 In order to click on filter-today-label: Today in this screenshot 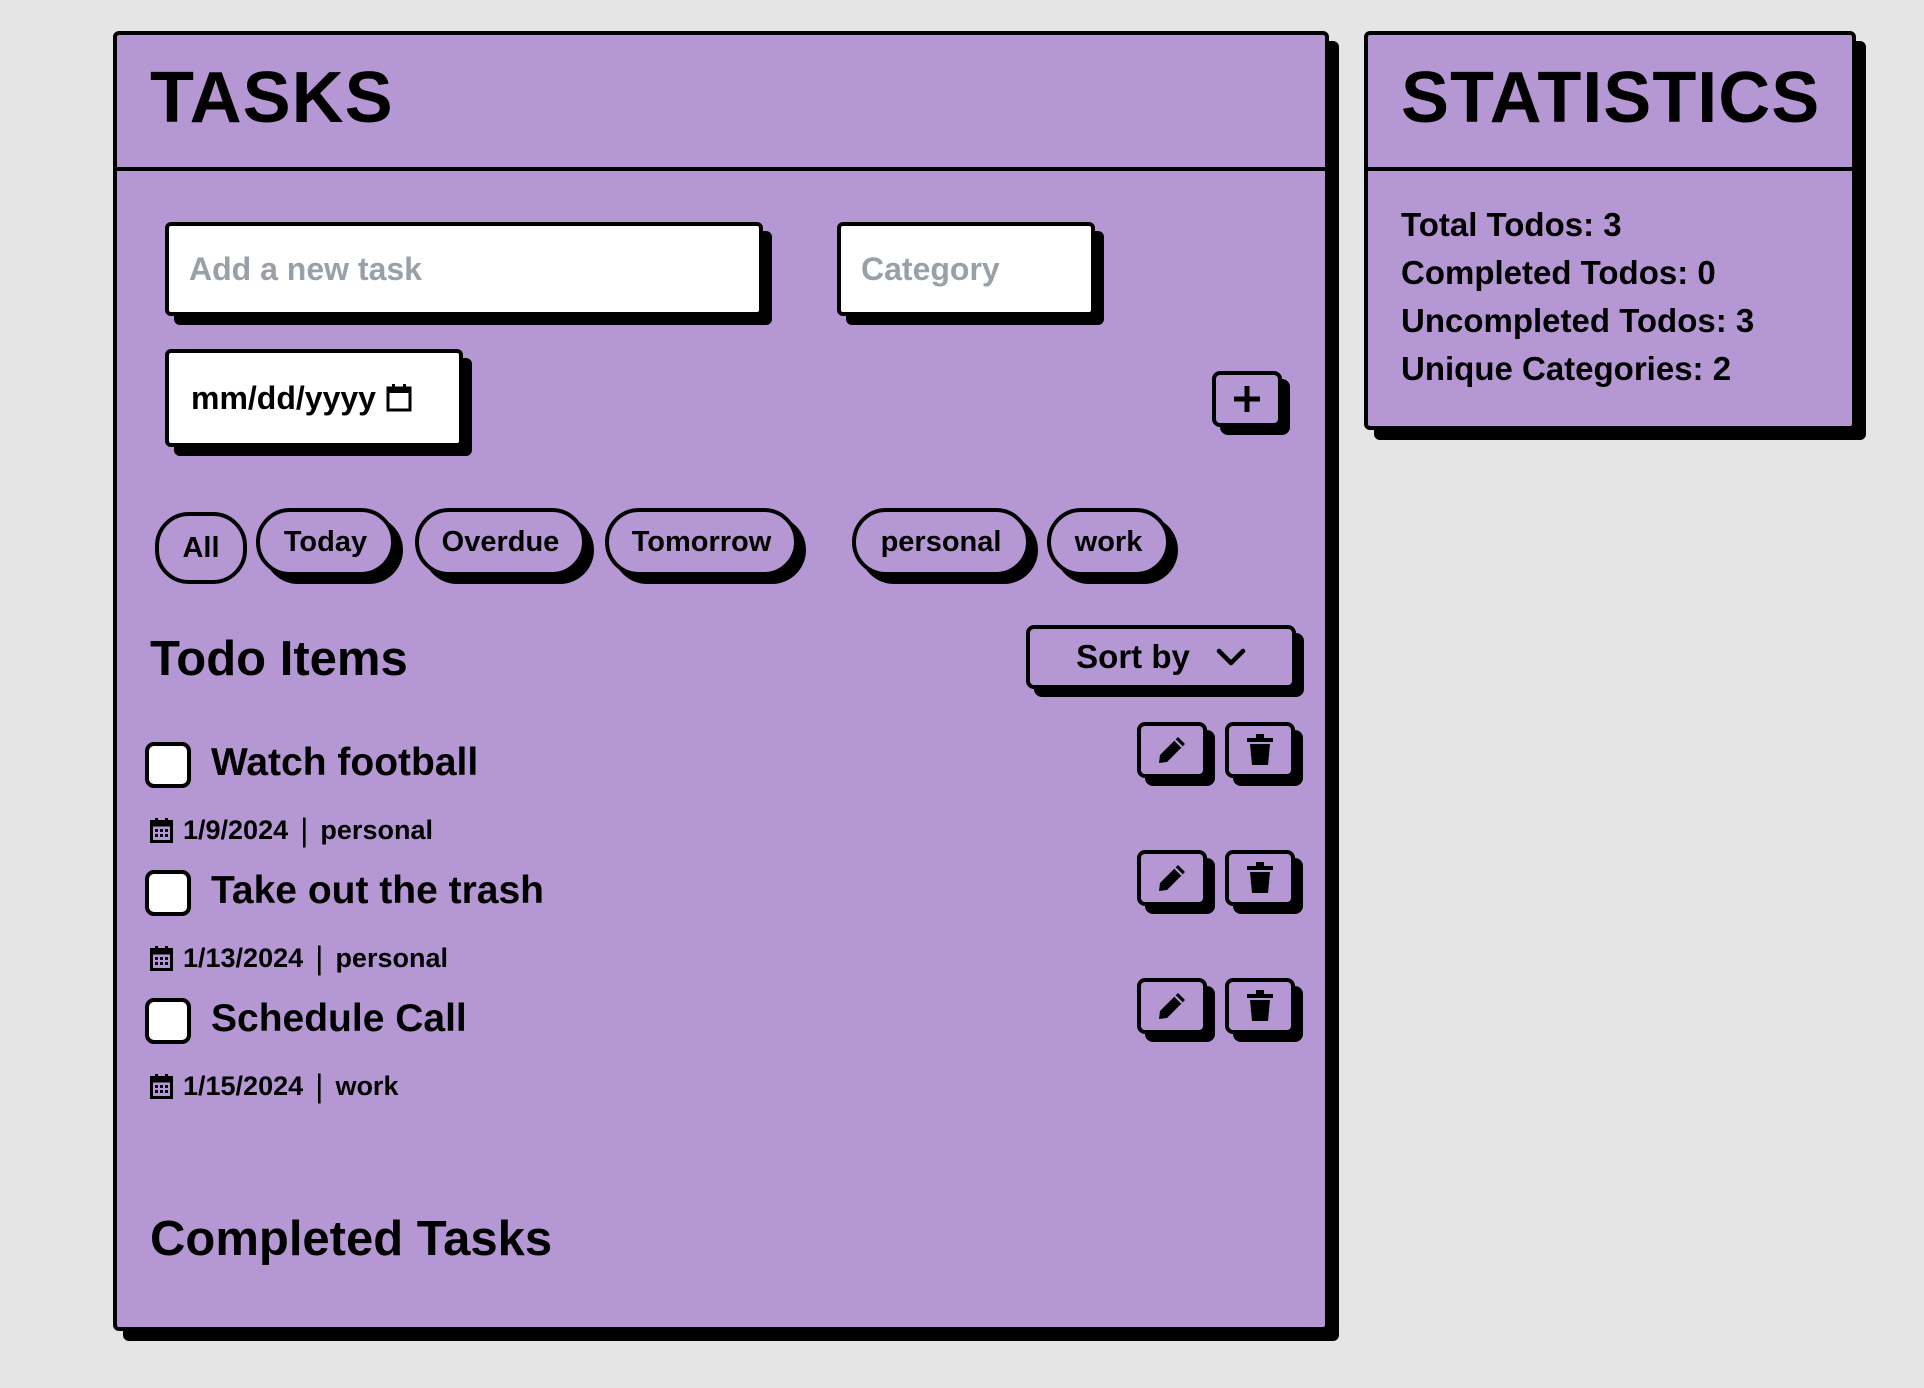, I will do `click(325, 541)`.